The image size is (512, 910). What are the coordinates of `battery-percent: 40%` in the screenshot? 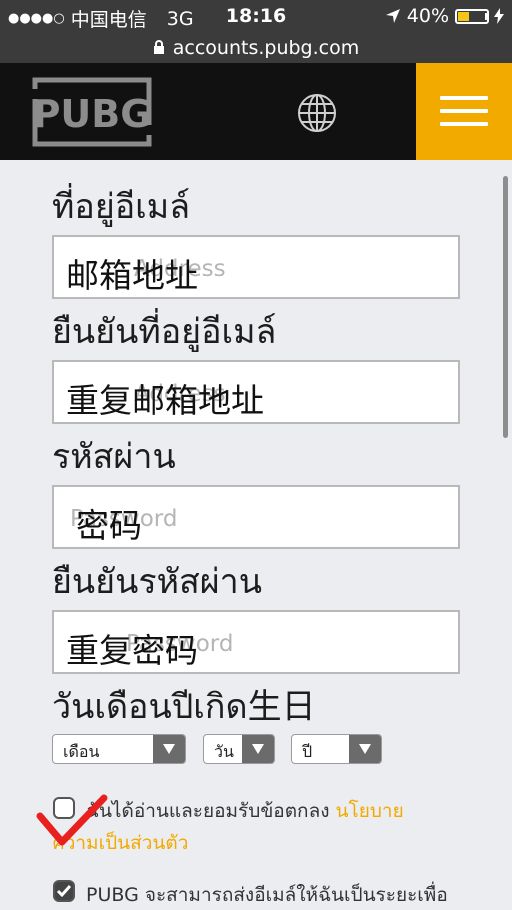 It's located at (427, 16).